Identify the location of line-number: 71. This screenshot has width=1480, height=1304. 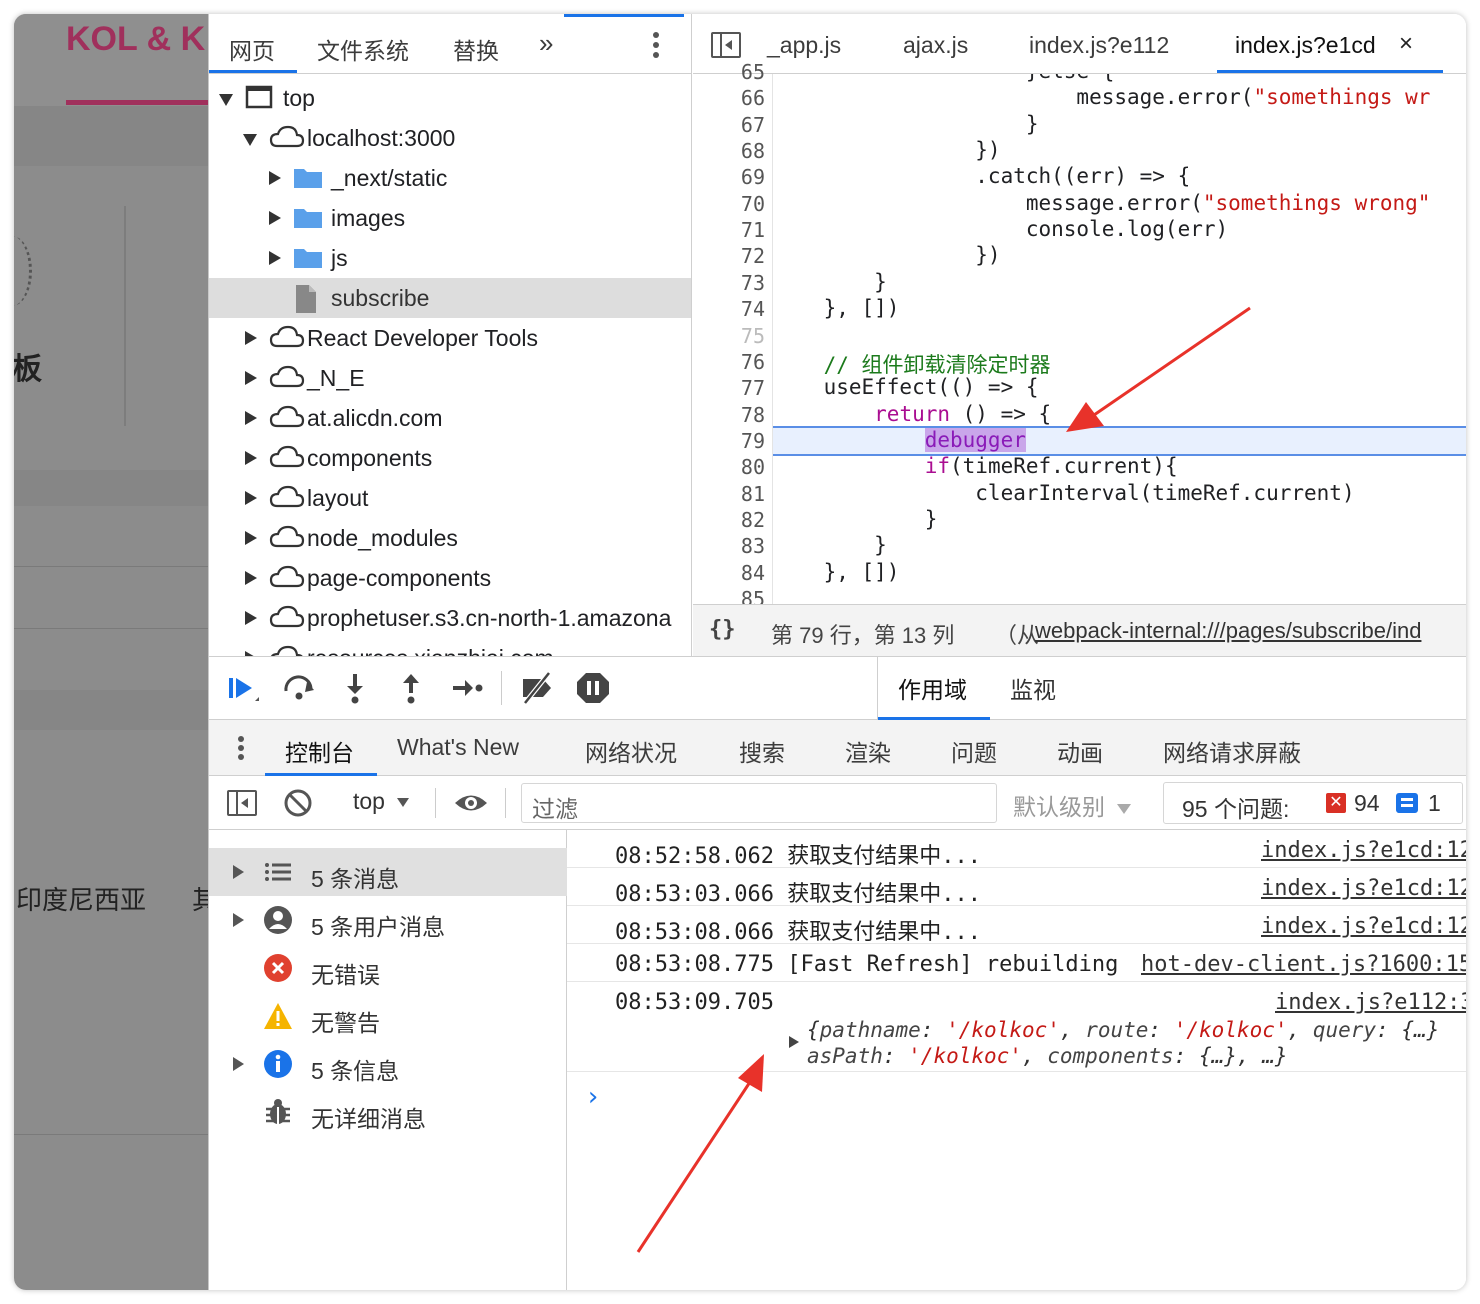
(729, 230).